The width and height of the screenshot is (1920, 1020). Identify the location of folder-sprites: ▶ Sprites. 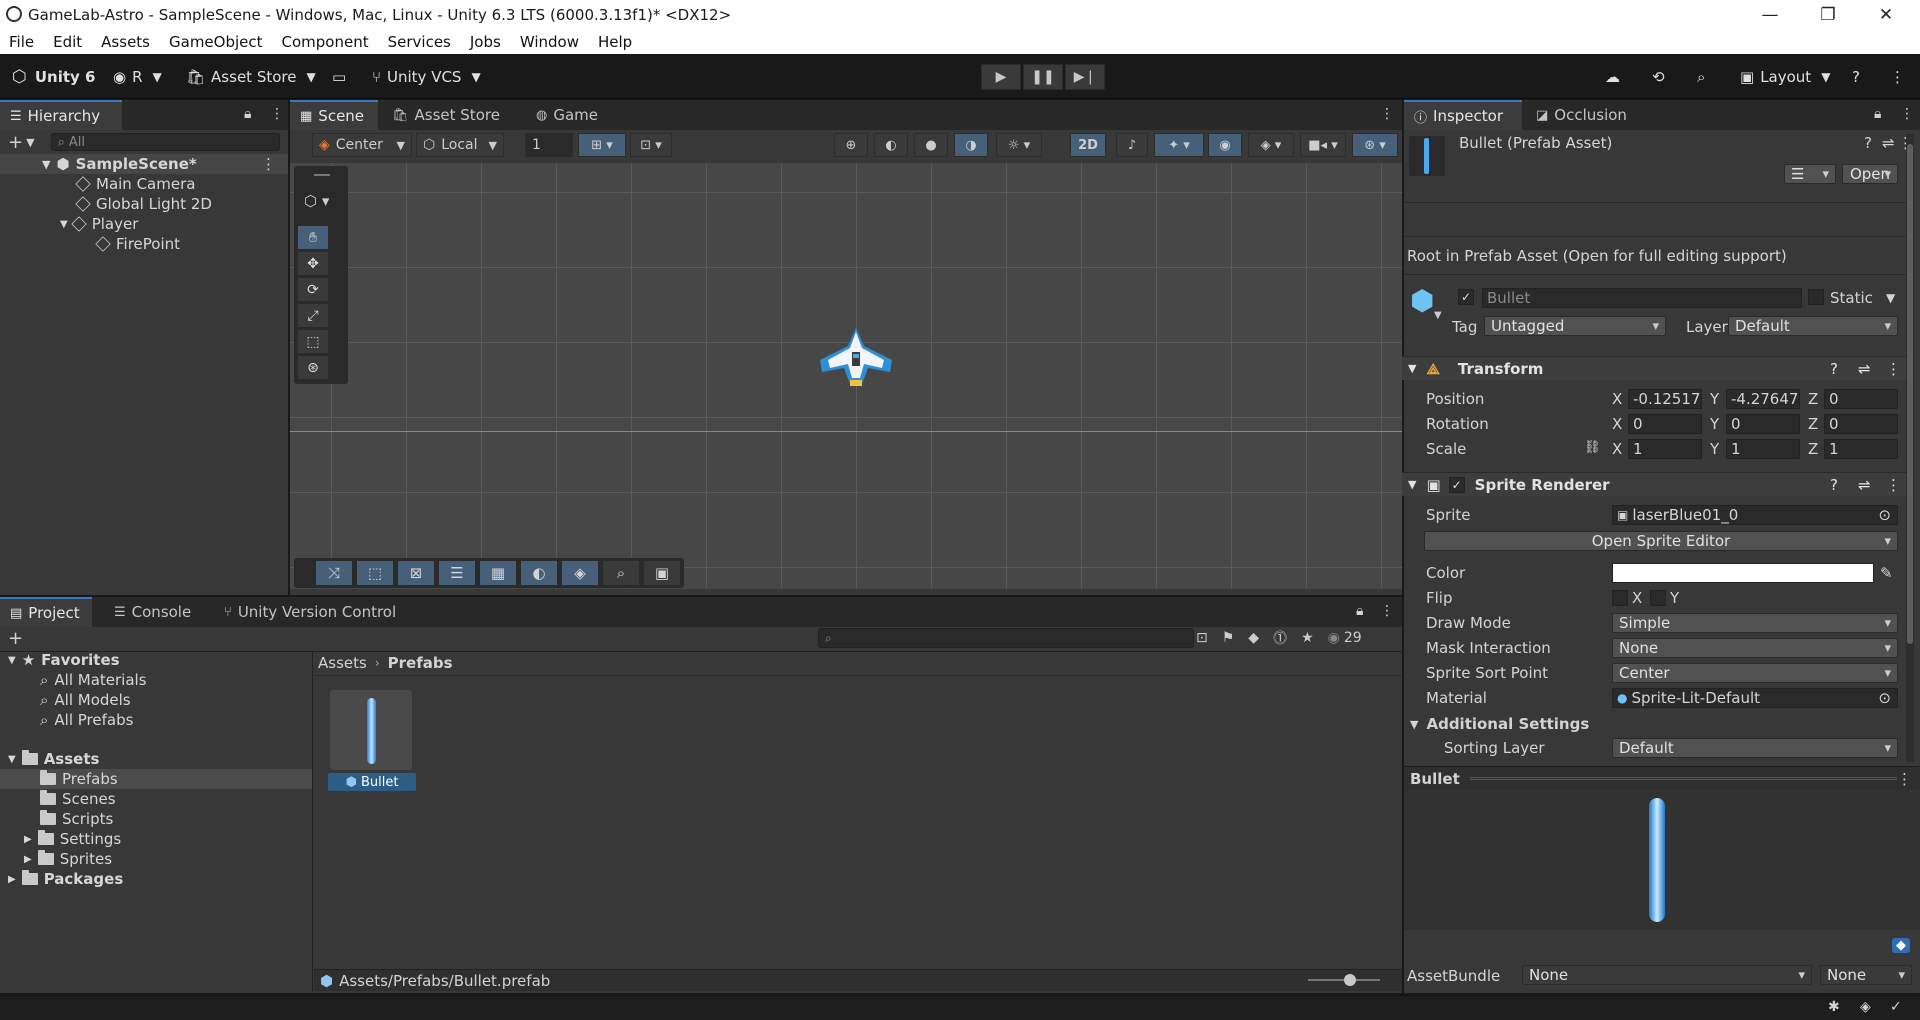
(68, 859).